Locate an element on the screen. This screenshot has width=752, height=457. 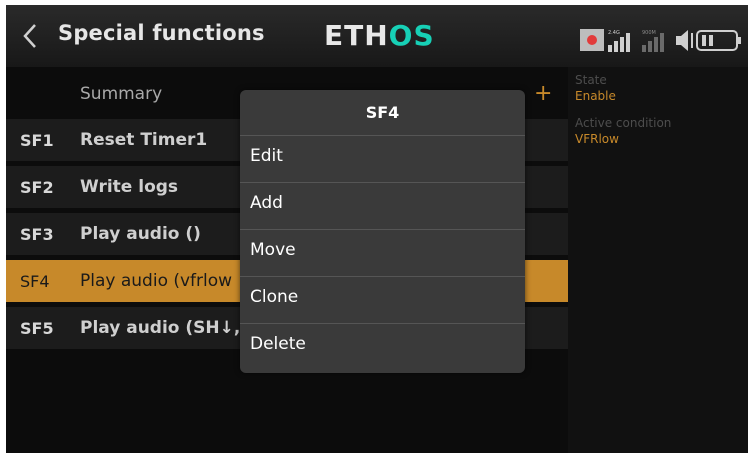
menu-title: SF4 is located at coordinates (382, 113).